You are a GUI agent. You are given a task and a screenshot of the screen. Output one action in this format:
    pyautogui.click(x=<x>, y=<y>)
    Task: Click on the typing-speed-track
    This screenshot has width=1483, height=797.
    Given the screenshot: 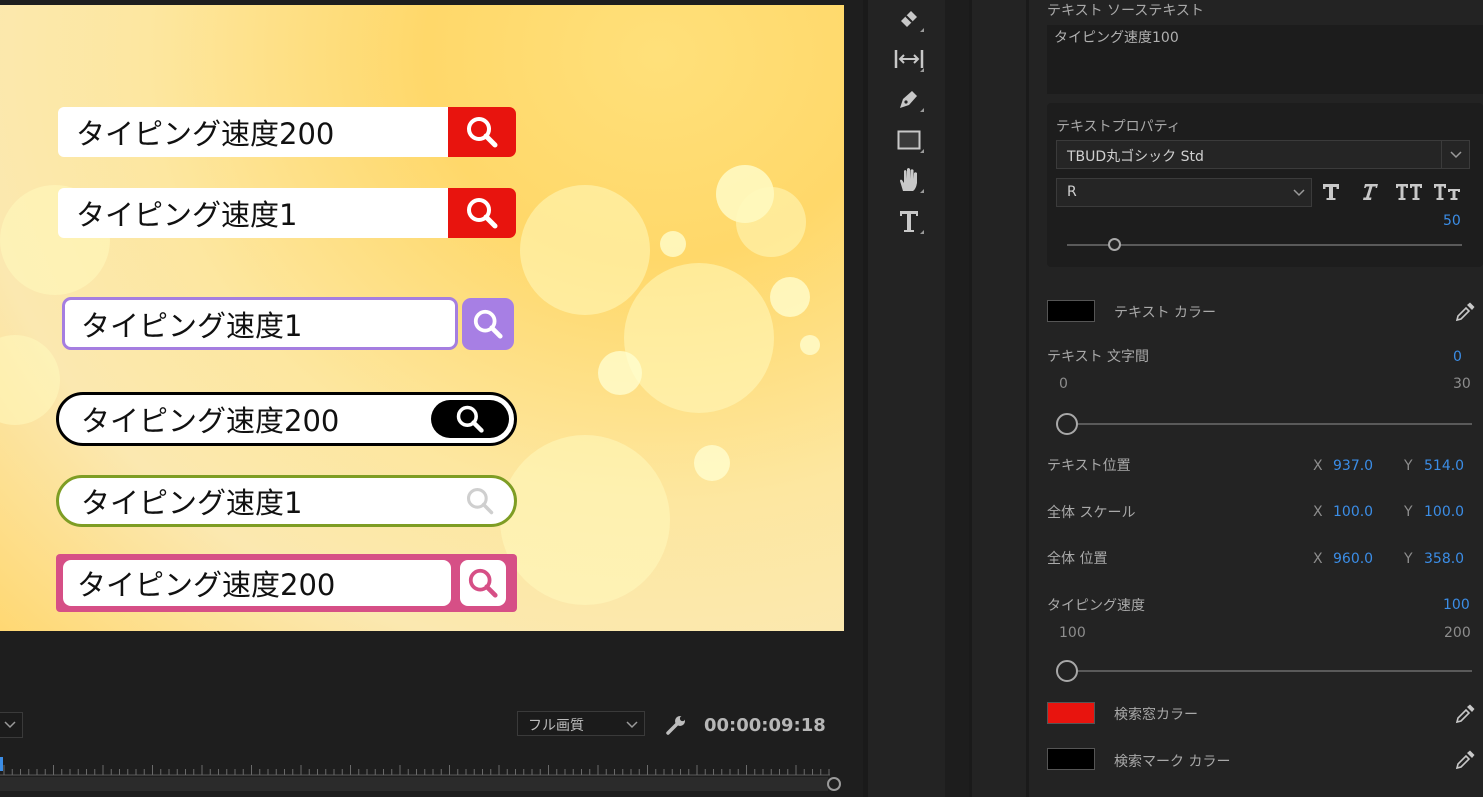 What is the action you would take?
    pyautogui.click(x=1269, y=671)
    